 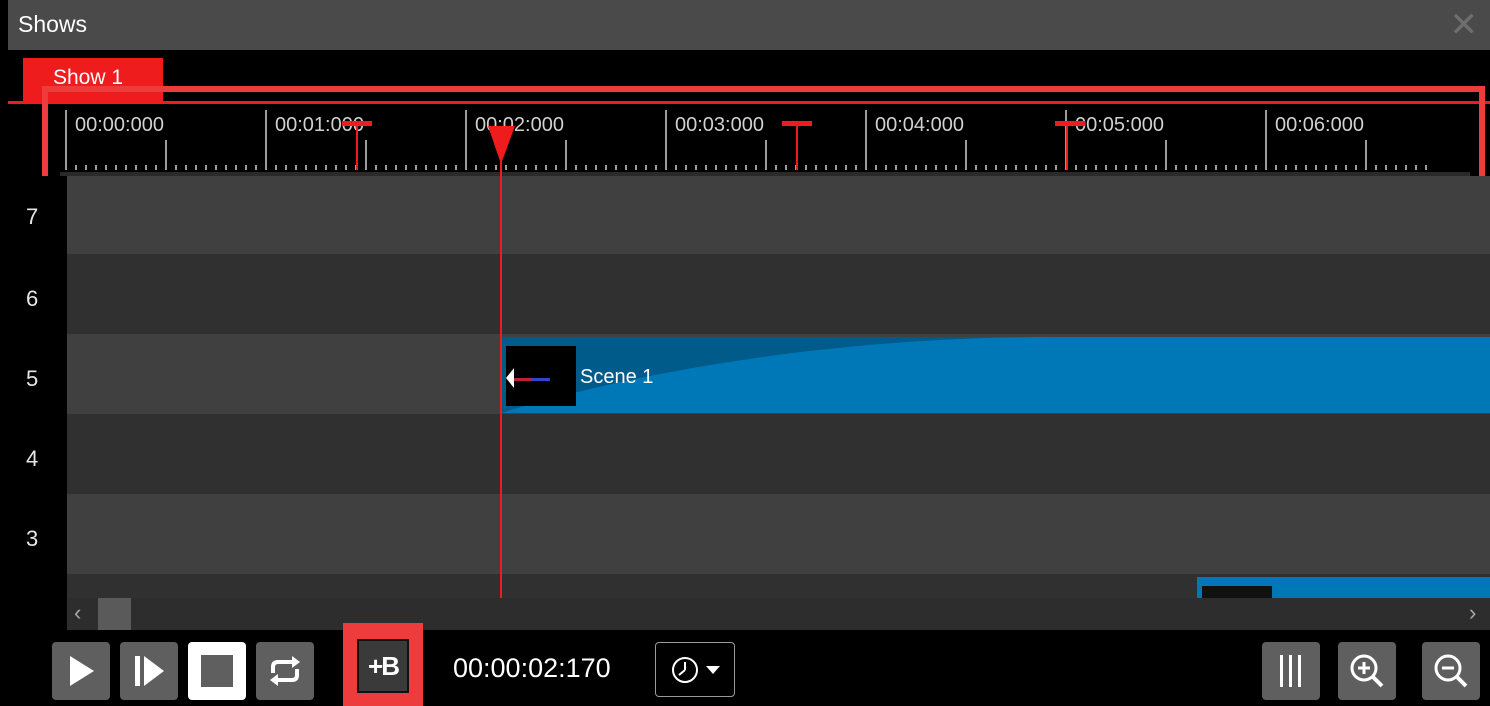 I want to click on loop-icon, so click(x=285, y=671).